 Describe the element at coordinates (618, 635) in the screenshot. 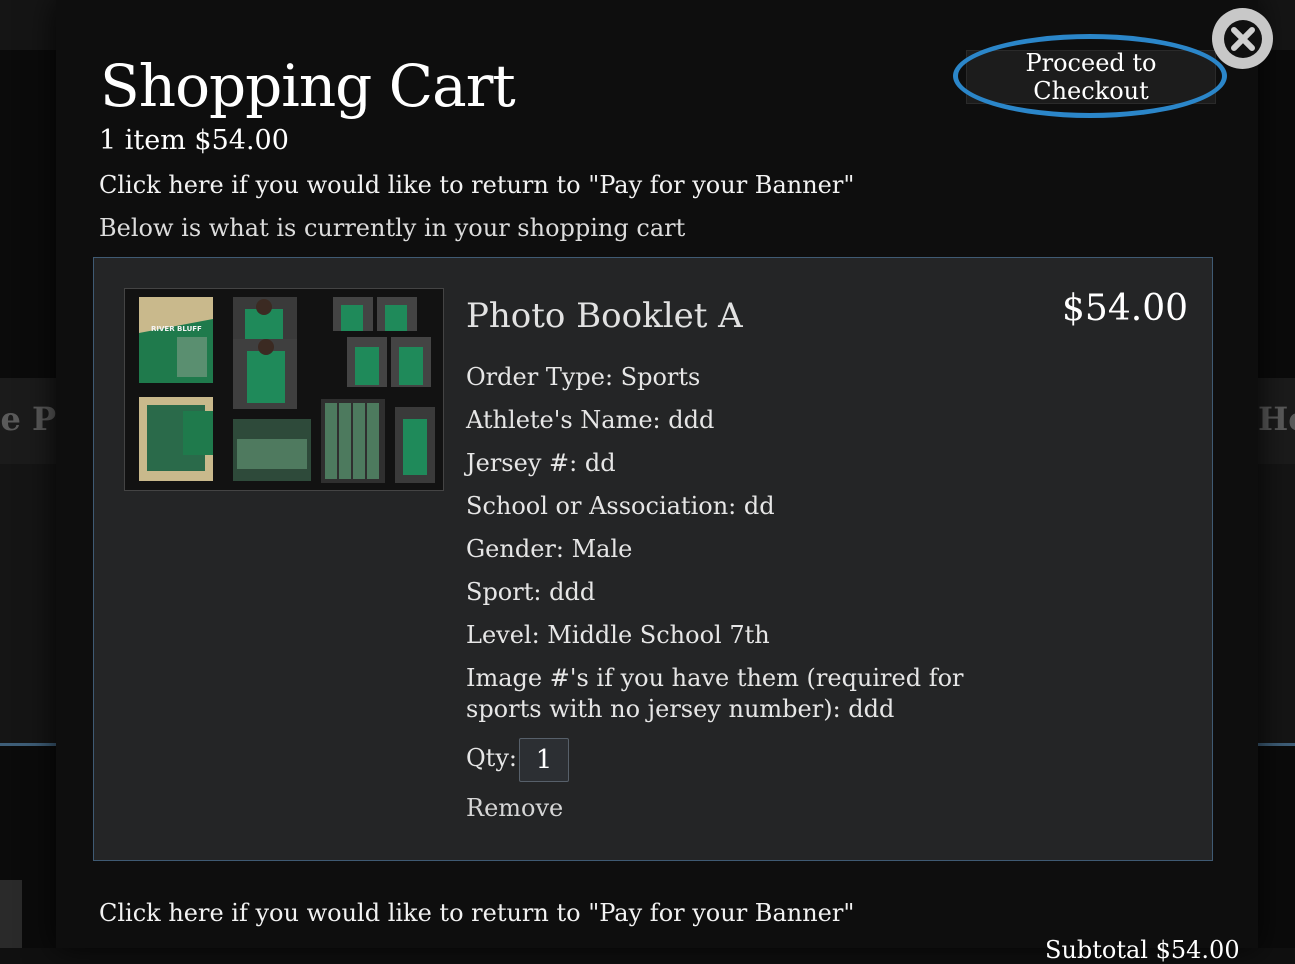

I see `attr-level: Level: Middle School 7th` at that location.